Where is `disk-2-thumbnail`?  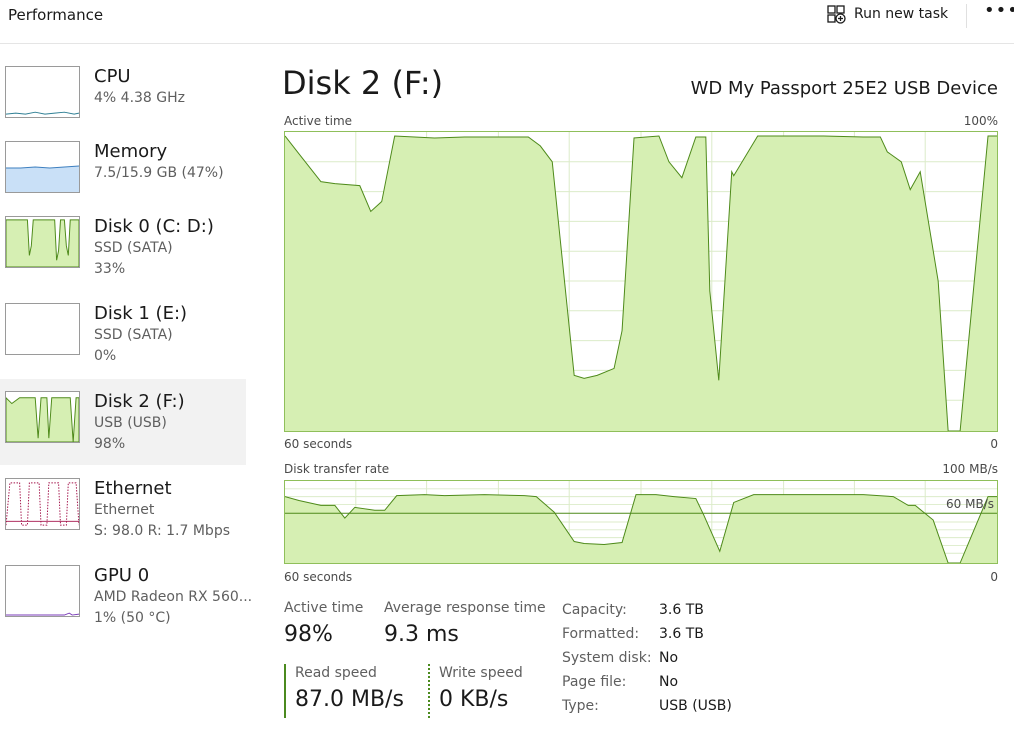
disk-2-thumbnail is located at coordinates (42, 417).